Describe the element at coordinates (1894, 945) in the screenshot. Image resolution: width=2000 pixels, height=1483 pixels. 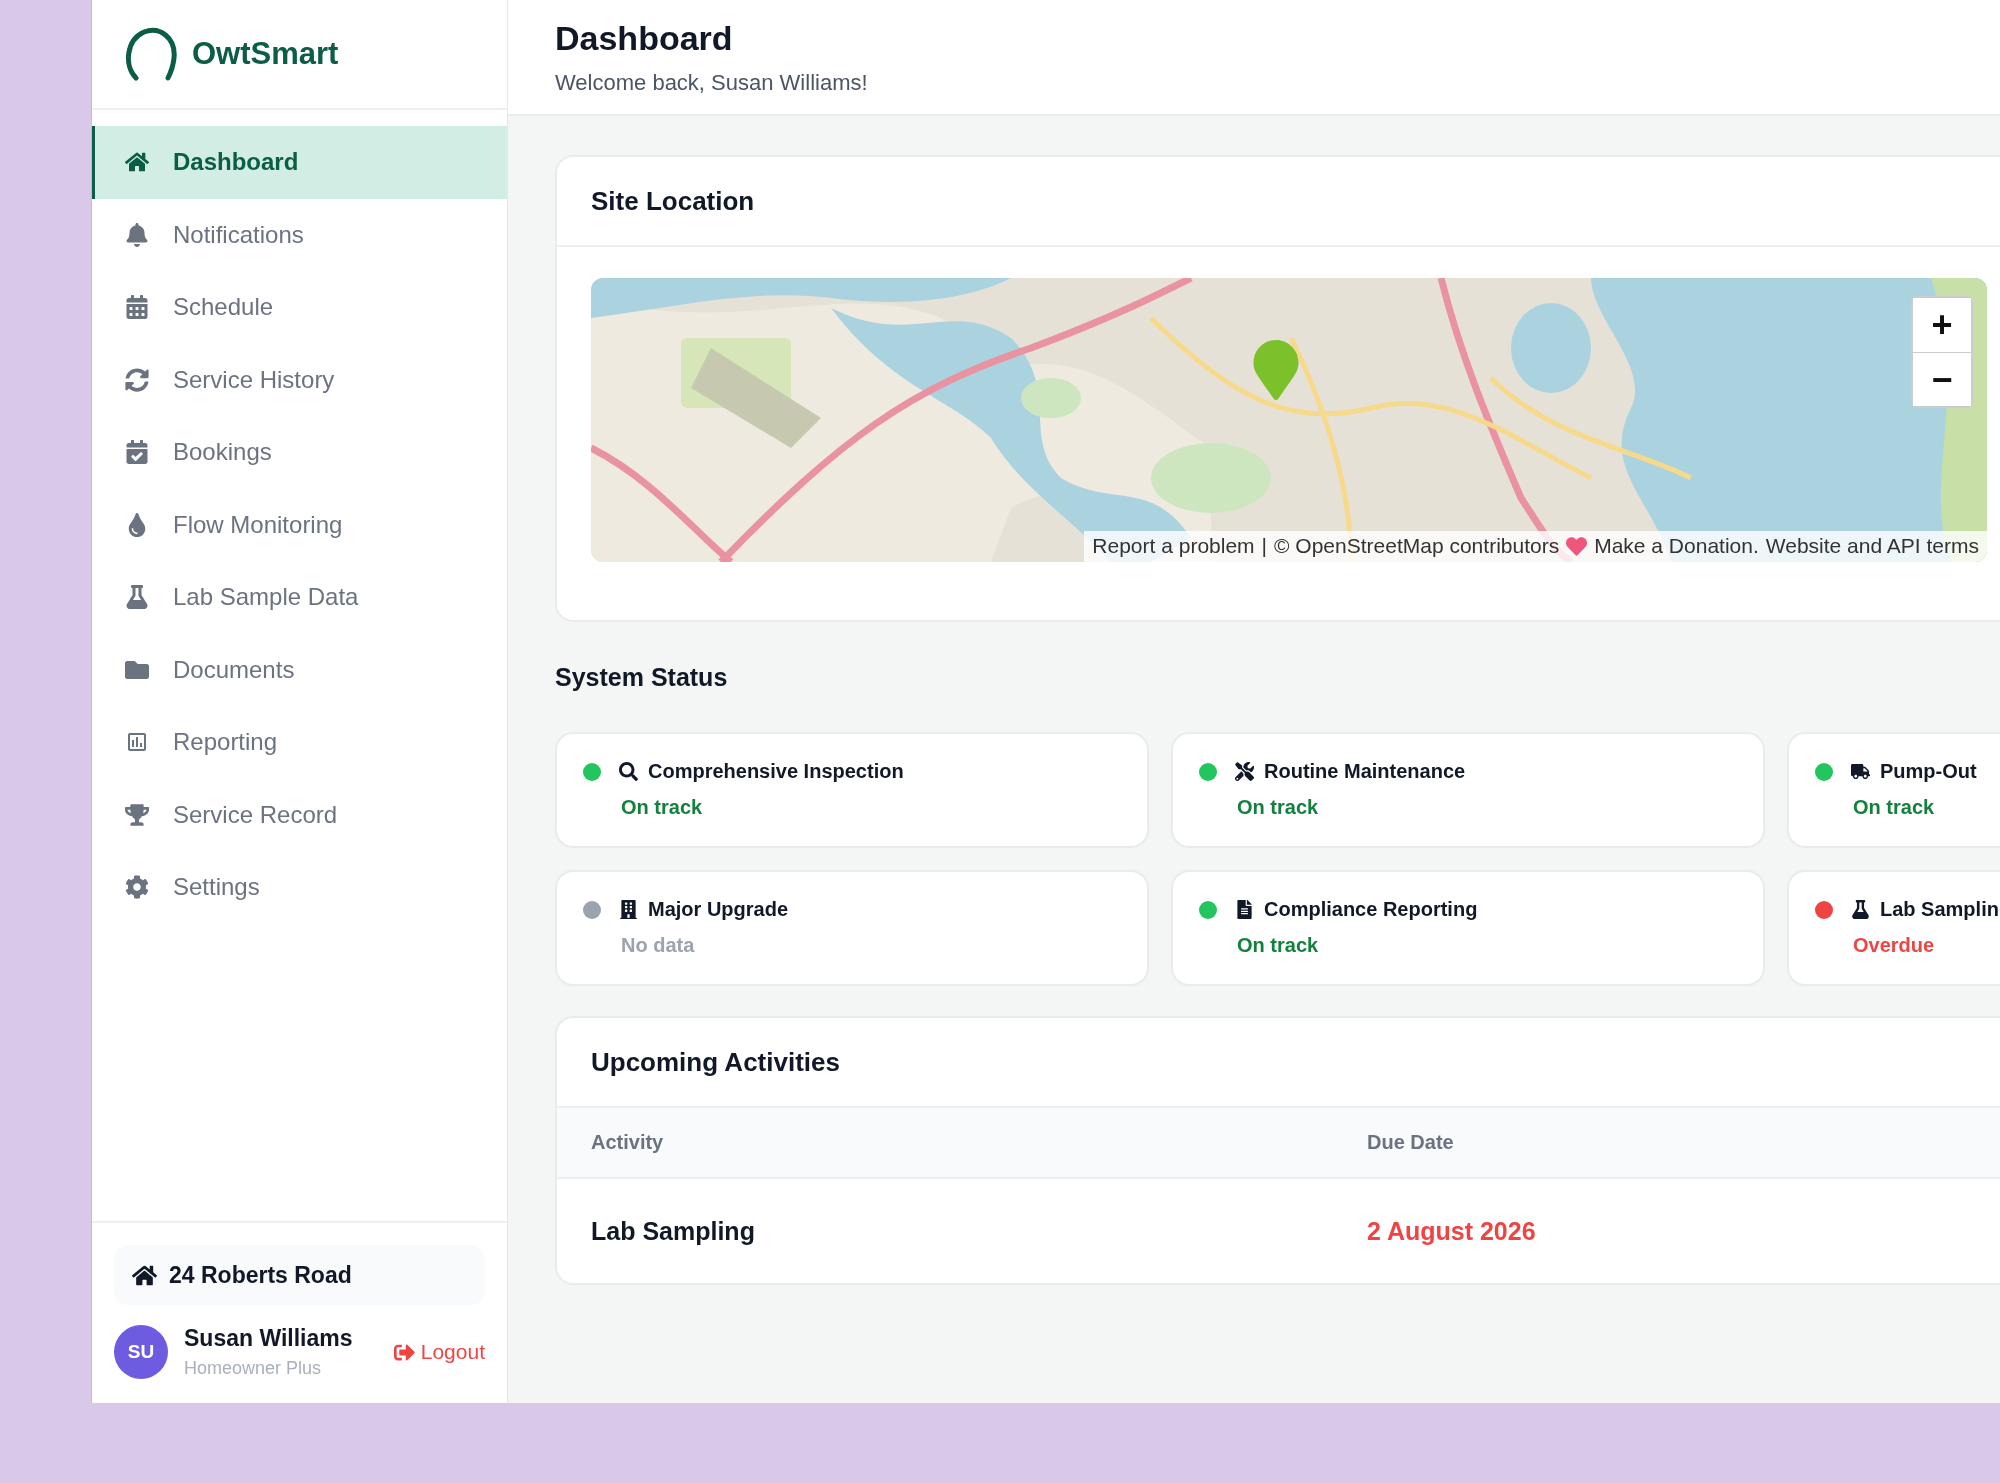
I see `status-text: Overdue` at that location.